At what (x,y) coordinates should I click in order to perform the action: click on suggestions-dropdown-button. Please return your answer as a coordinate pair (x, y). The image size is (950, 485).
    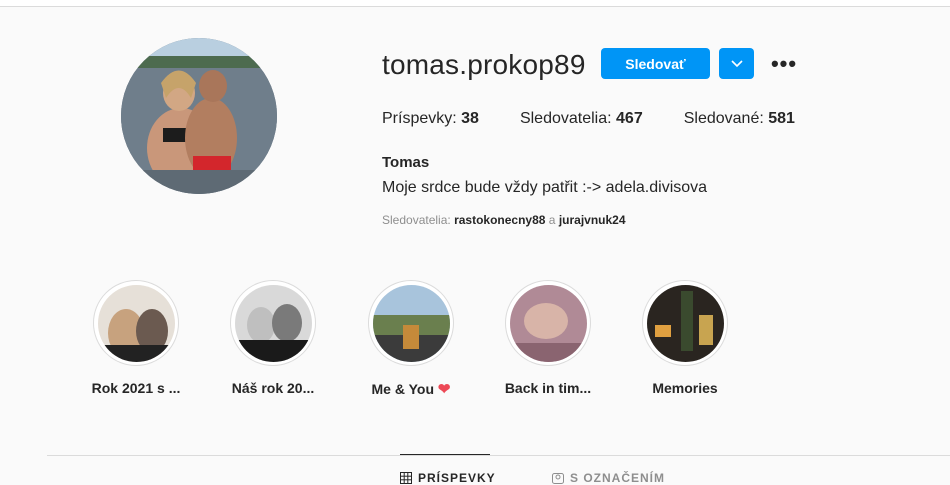
    Looking at the image, I should click on (736, 63).